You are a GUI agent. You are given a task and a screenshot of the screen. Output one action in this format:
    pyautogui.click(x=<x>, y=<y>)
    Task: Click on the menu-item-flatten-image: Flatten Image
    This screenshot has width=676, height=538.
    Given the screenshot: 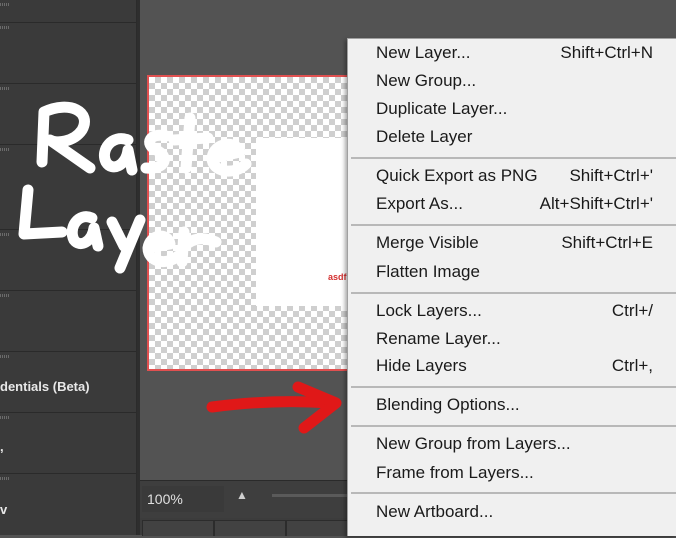 What is the action you would take?
    pyautogui.click(x=512, y=273)
    